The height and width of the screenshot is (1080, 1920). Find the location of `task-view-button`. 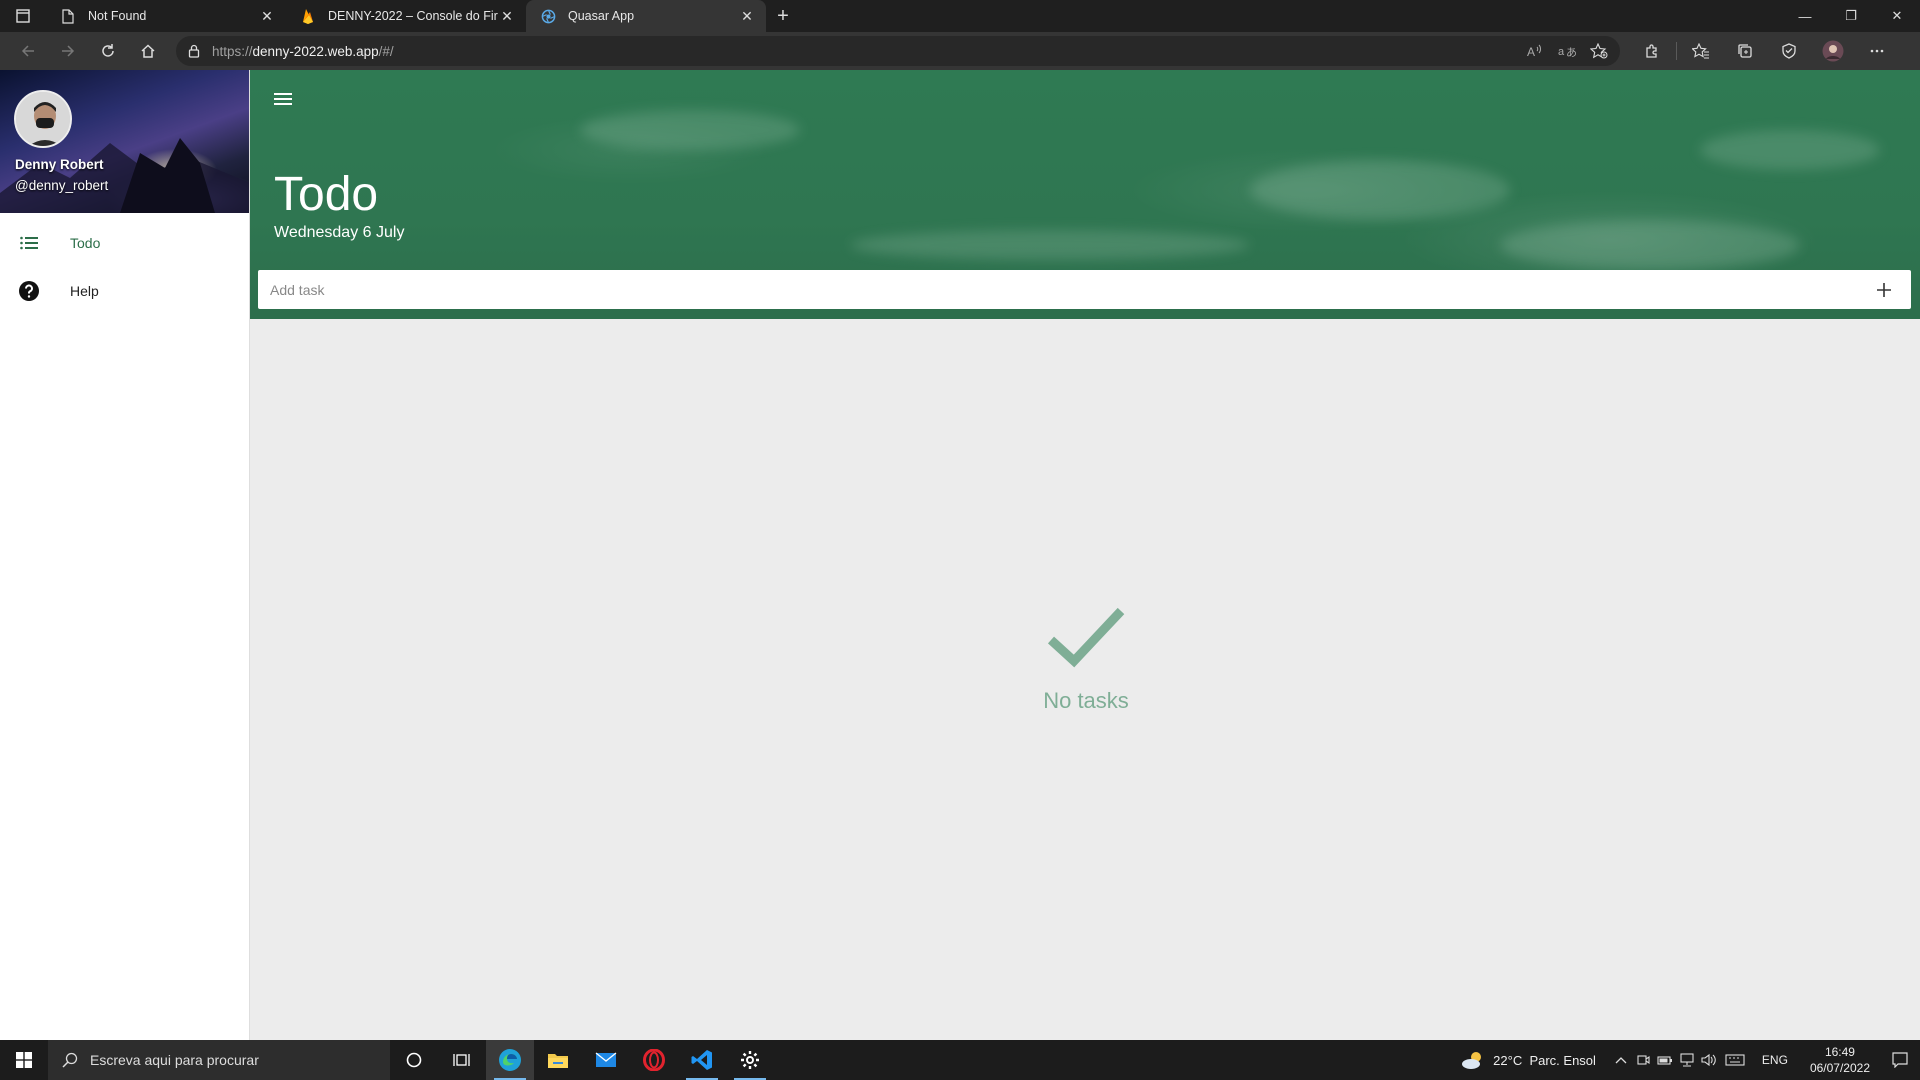

task-view-button is located at coordinates (462, 1060).